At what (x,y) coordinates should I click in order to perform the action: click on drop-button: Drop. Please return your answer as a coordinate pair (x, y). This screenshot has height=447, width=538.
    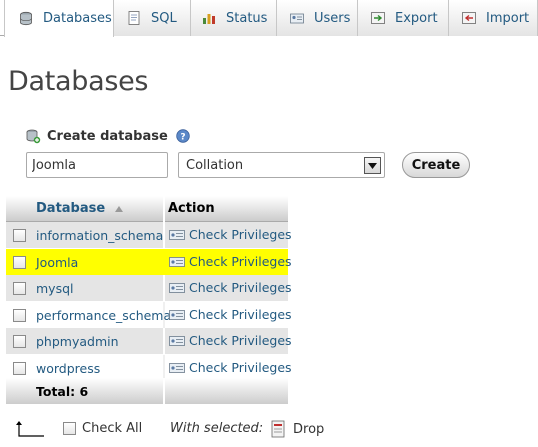
    Looking at the image, I should click on (297, 429).